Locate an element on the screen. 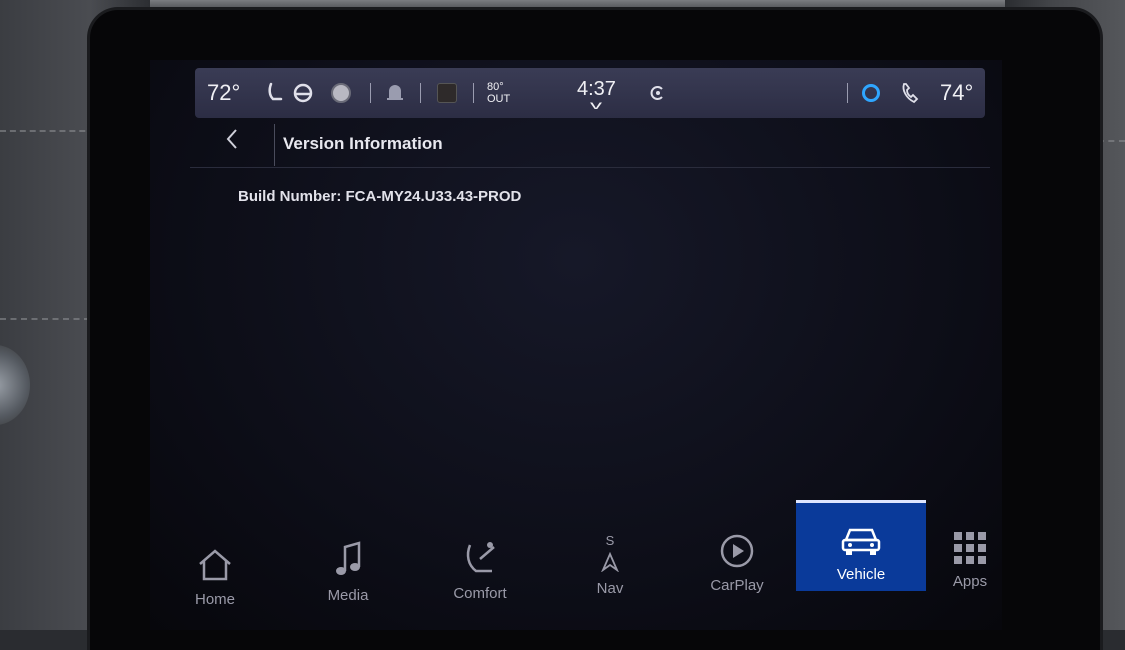 This screenshot has height=650, width=1125. nav-label: Vehicle is located at coordinates (861, 574).